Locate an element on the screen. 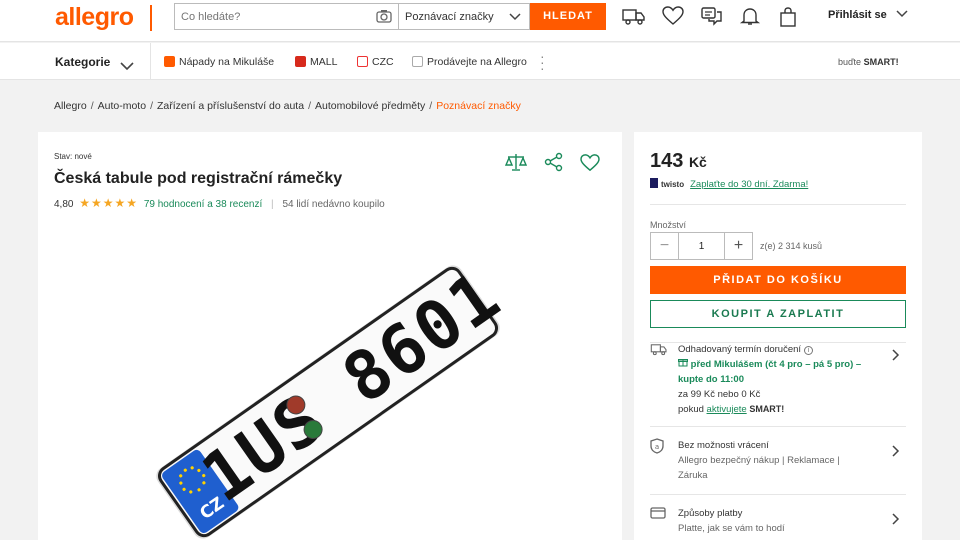 This screenshot has width=960, height=540. add-to-cart-button: PŘIDAT DO KOŠÍKU is located at coordinates (778, 280).